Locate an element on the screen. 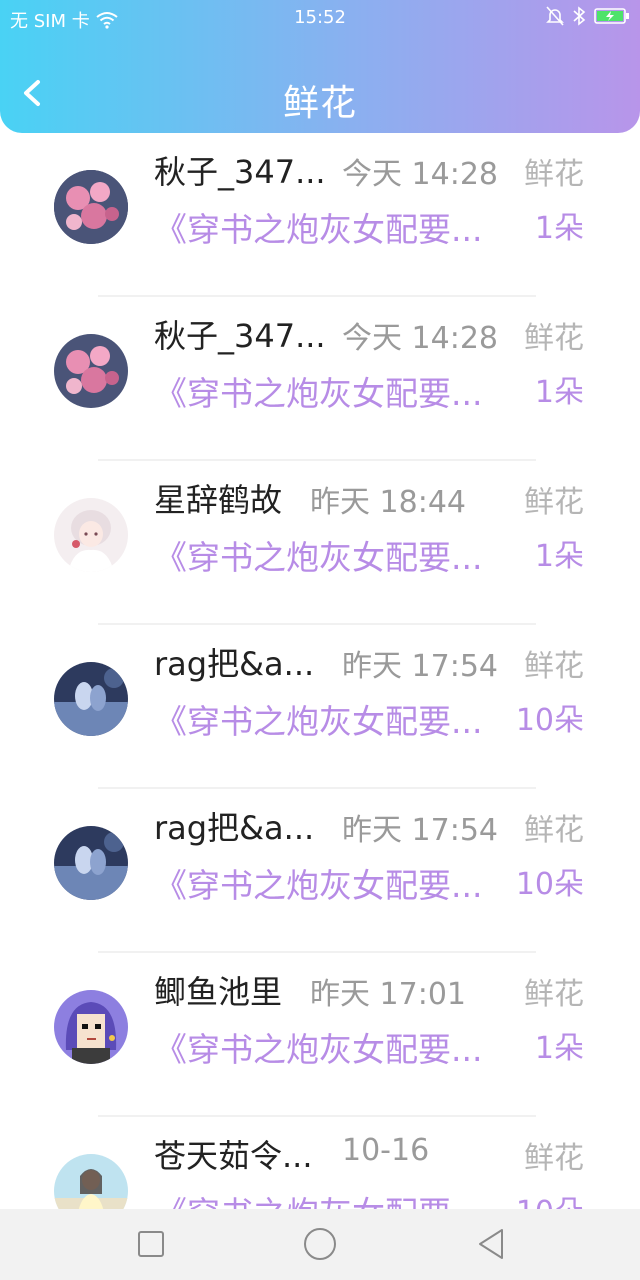 The image size is (640, 1280). send-time: 昨天 17:01 is located at coordinates (388, 994).